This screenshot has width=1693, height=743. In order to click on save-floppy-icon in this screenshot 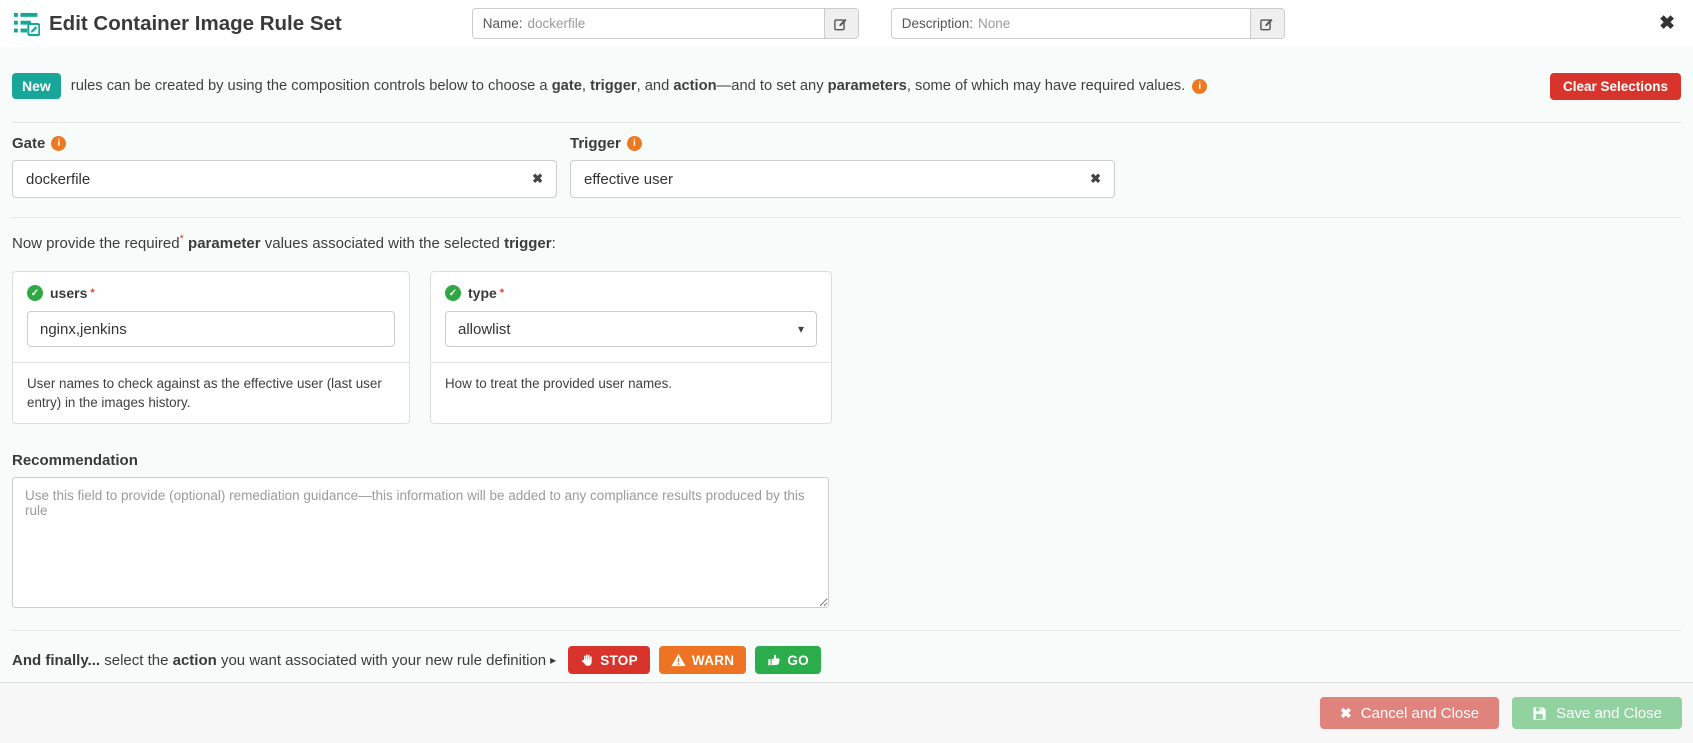, I will do `click(1539, 713)`.